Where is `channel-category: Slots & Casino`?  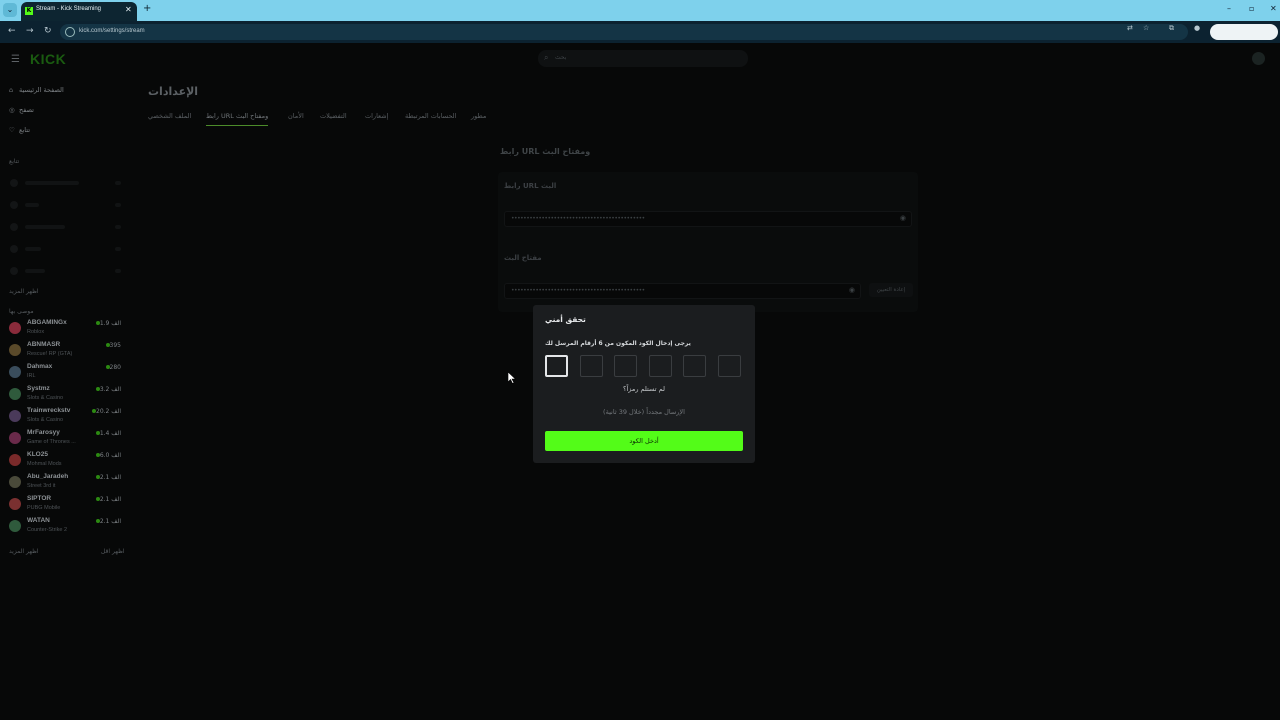
channel-category: Slots & Casino is located at coordinates (45, 420).